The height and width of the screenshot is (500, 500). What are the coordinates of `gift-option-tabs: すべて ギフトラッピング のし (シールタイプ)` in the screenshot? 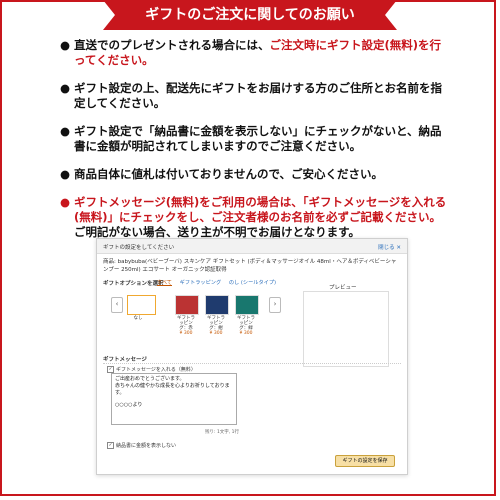 It's located at (219, 282).